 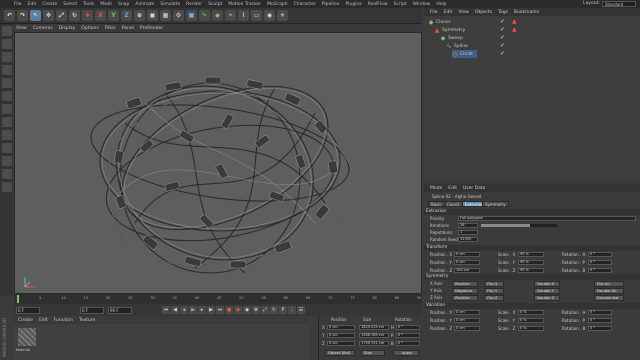 What do you see at coordinates (220, 310) in the screenshot?
I see `go-to-end-icon: ⏭` at bounding box center [220, 310].